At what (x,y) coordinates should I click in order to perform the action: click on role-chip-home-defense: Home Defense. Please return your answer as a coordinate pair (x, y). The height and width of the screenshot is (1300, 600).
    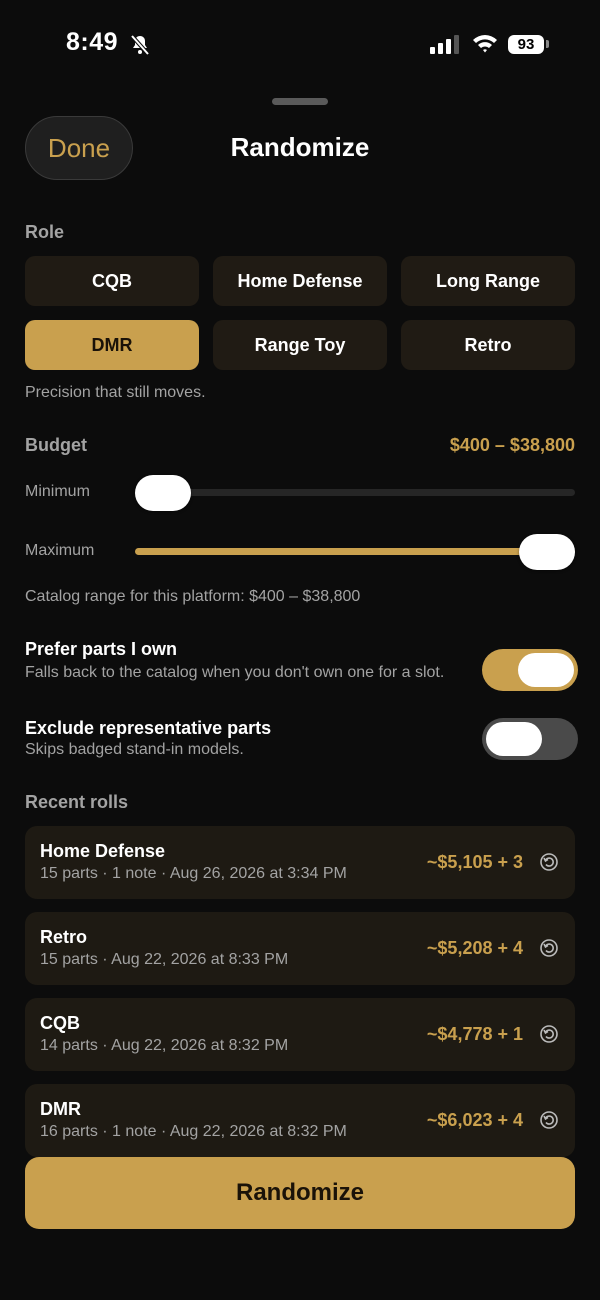
    Looking at the image, I should click on (300, 281).